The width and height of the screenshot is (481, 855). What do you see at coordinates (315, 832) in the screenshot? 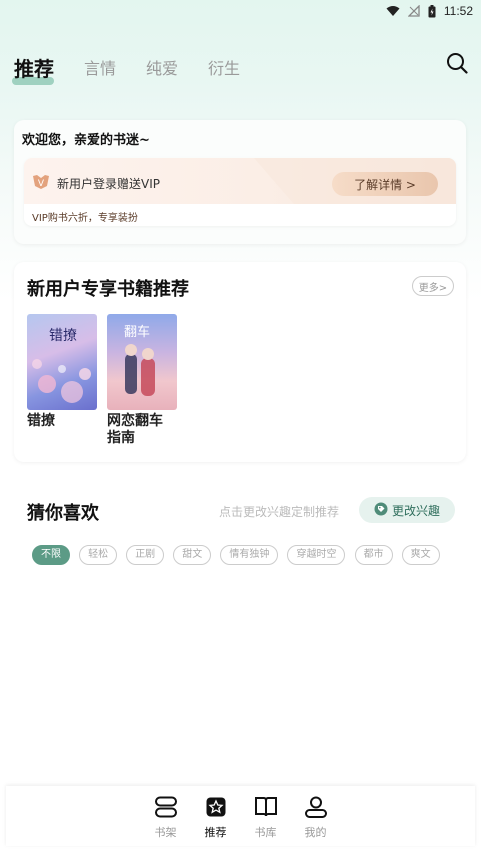
I see `nav-label: 我的` at bounding box center [315, 832].